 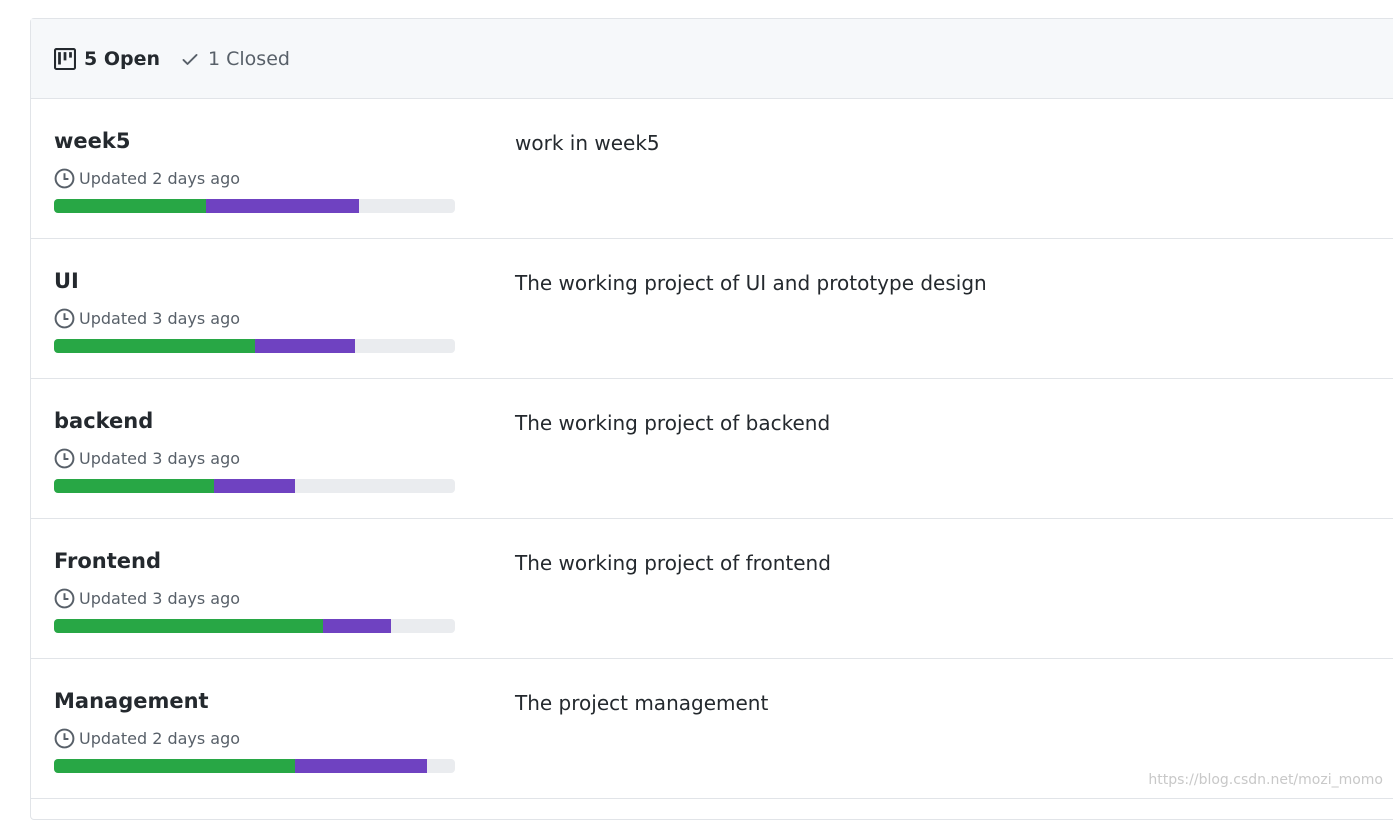 I want to click on open-count-label: 5 Open, so click(x=122, y=58).